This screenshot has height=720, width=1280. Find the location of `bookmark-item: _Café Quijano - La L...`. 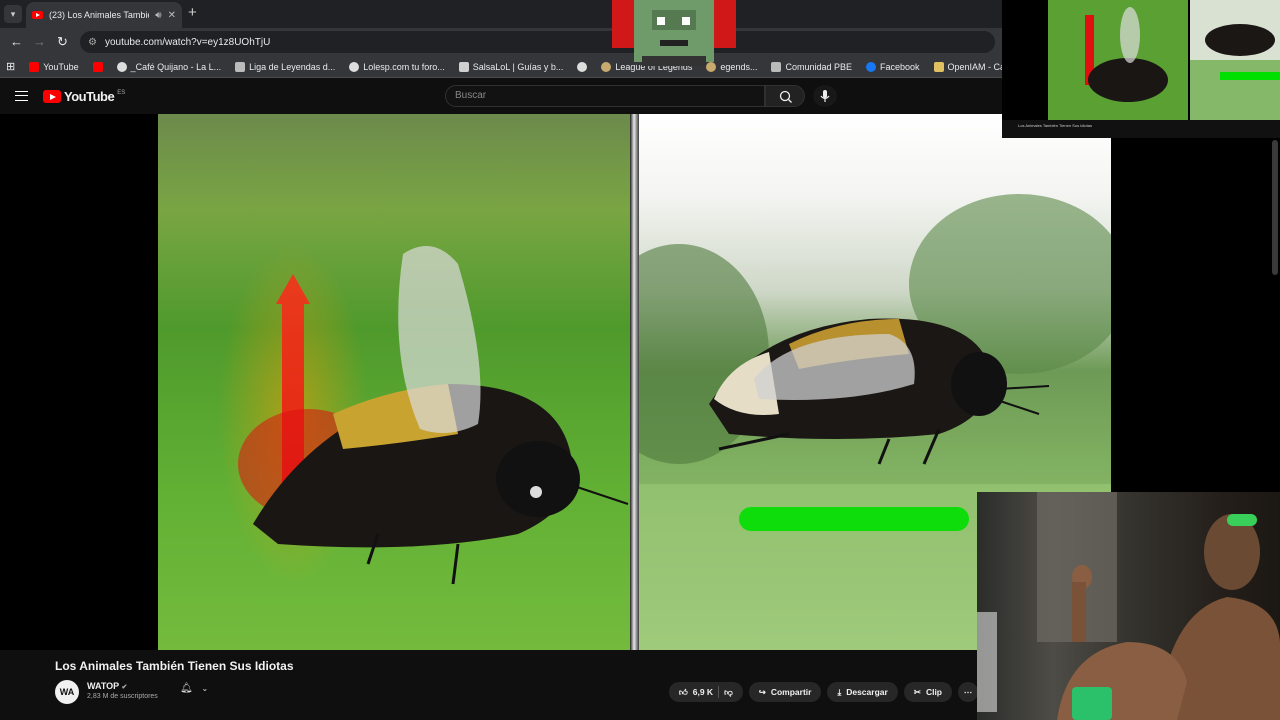

bookmark-item: _Café Quijano - La L... is located at coordinates (169, 66).